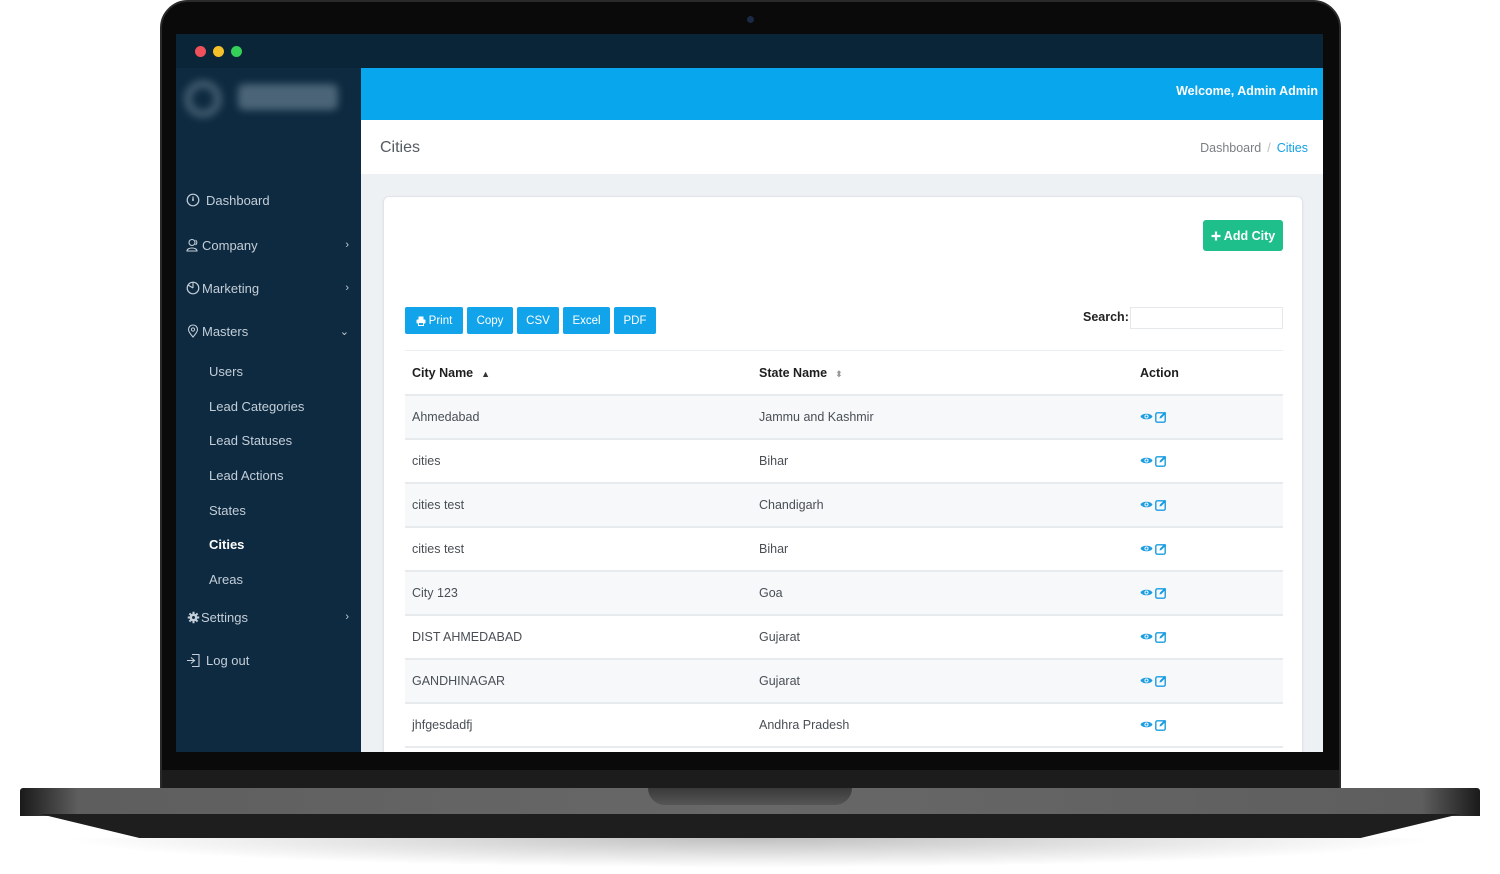  What do you see at coordinates (1247, 91) in the screenshot?
I see `welcome-user-menu: Welcome, Admin Admin` at bounding box center [1247, 91].